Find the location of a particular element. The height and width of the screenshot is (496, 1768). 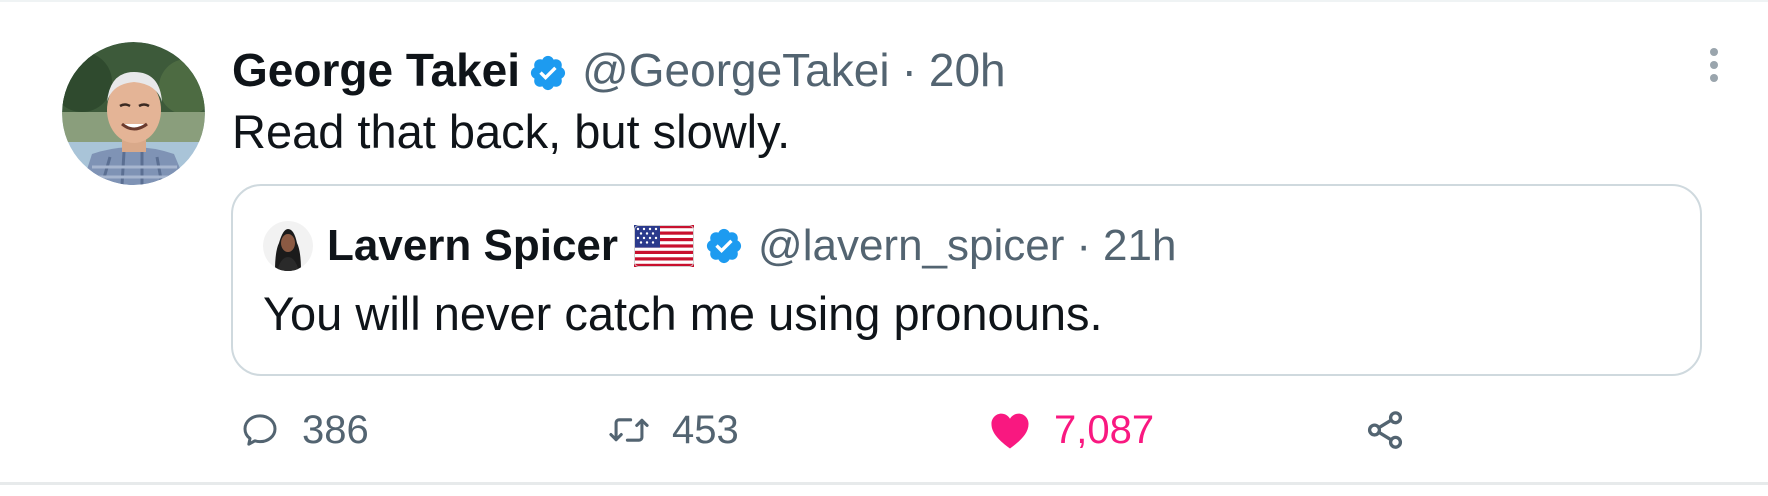

retweet-count: 453 is located at coordinates (705, 429).